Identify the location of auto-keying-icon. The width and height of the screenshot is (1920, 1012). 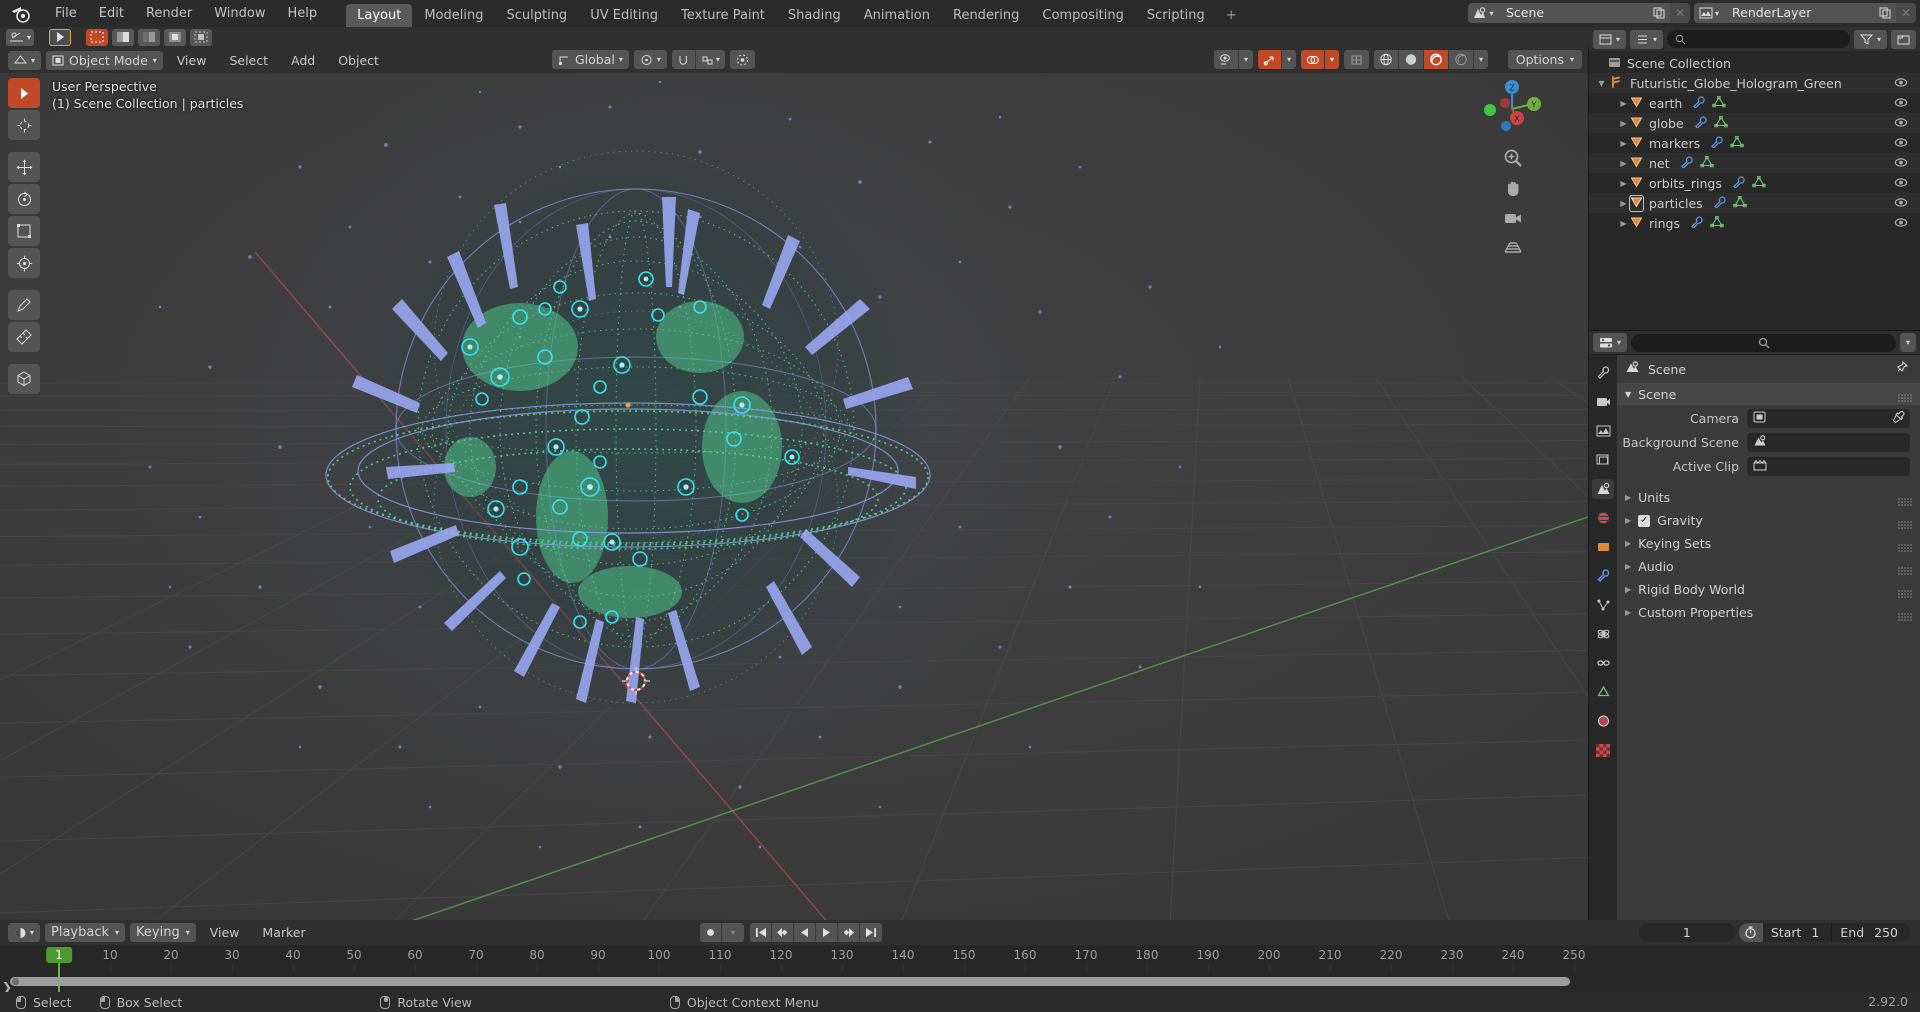
(711, 932).